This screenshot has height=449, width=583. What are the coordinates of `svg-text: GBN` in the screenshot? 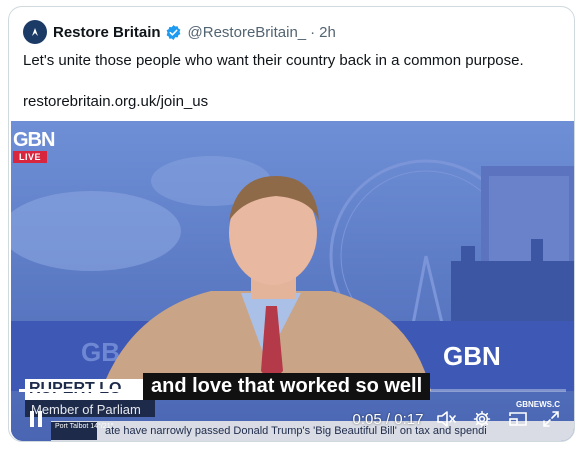 It's located at (472, 356).